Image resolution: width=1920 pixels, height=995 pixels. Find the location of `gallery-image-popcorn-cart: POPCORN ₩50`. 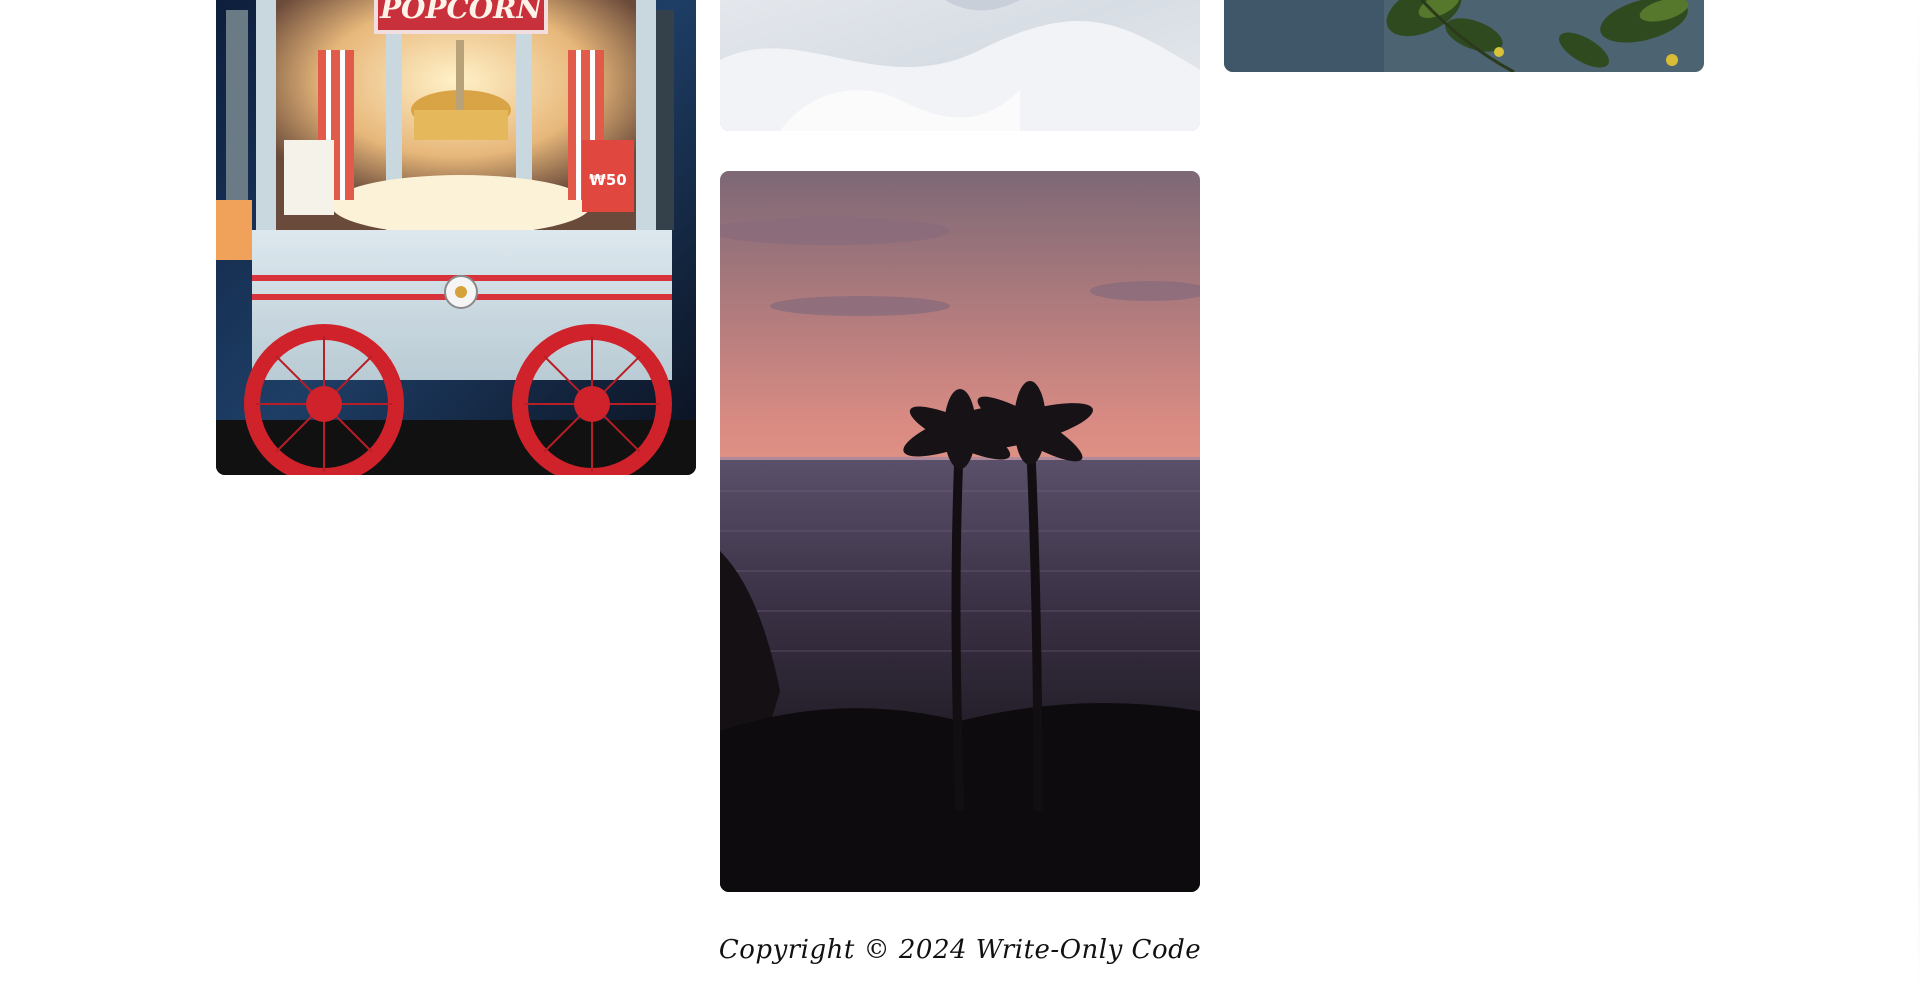

gallery-image-popcorn-cart: POPCORN ₩50 is located at coordinates (456, 237).